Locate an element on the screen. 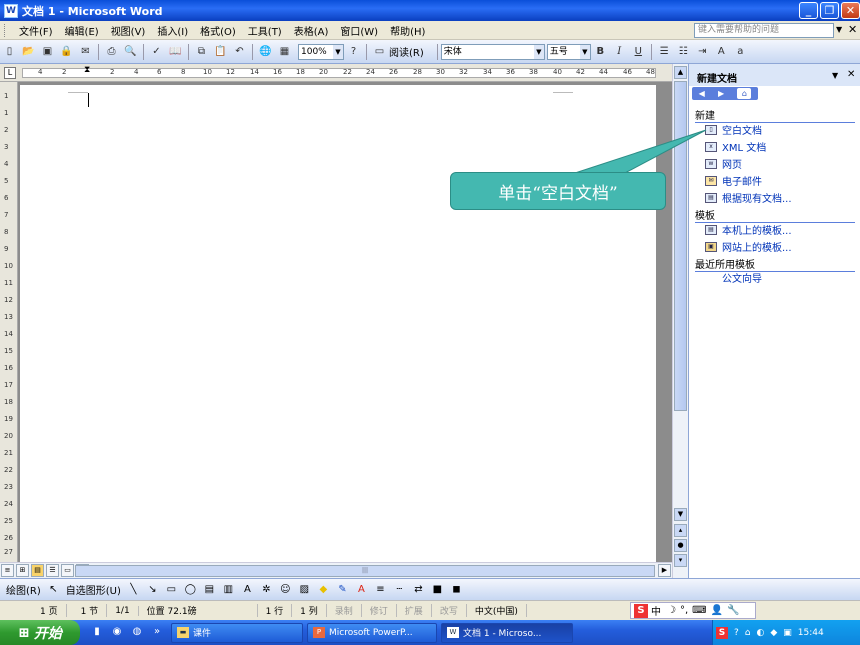  size-select: 五号 ▼ is located at coordinates (568, 51).